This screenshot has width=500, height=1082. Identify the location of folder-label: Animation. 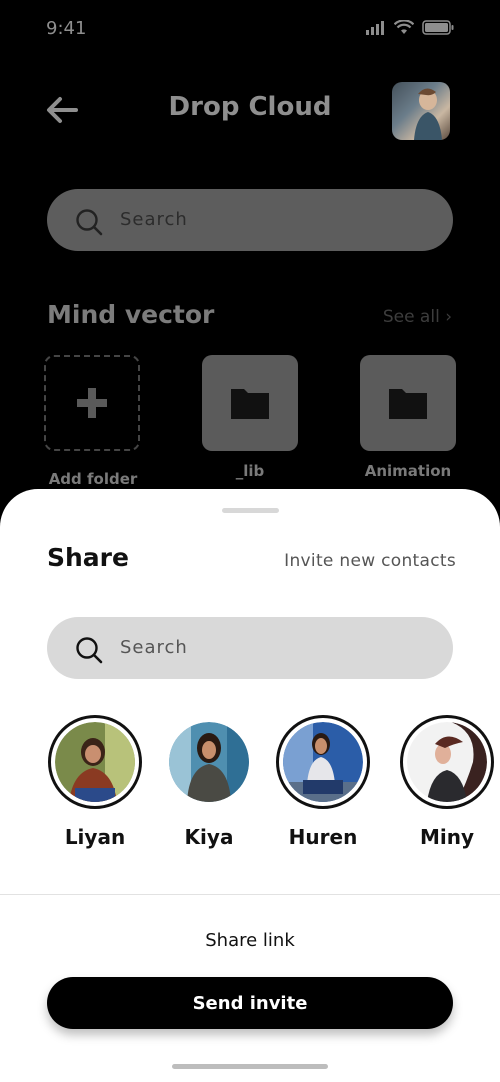
(408, 471).